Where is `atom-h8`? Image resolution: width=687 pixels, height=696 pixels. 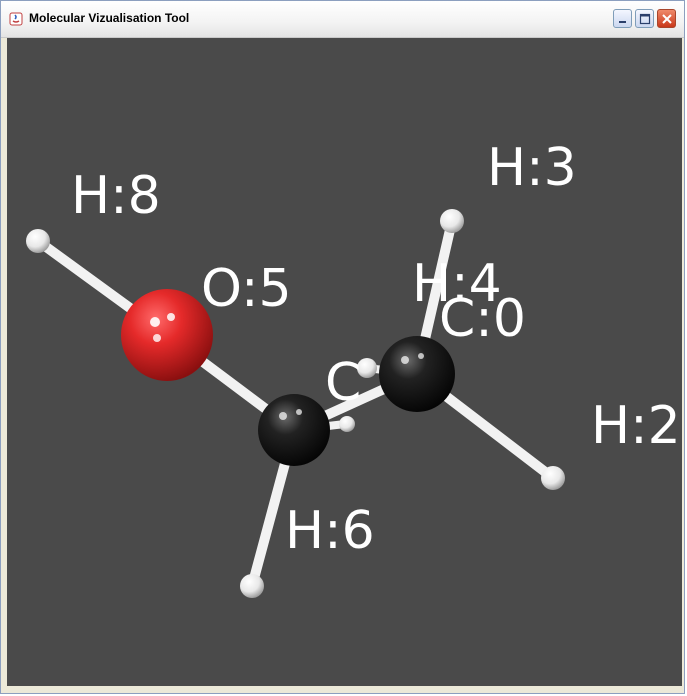 atom-h8 is located at coordinates (38, 241).